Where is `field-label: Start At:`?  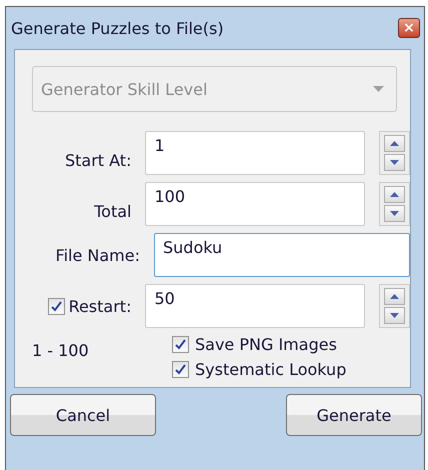 field-label: Start At: is located at coordinates (98, 160).